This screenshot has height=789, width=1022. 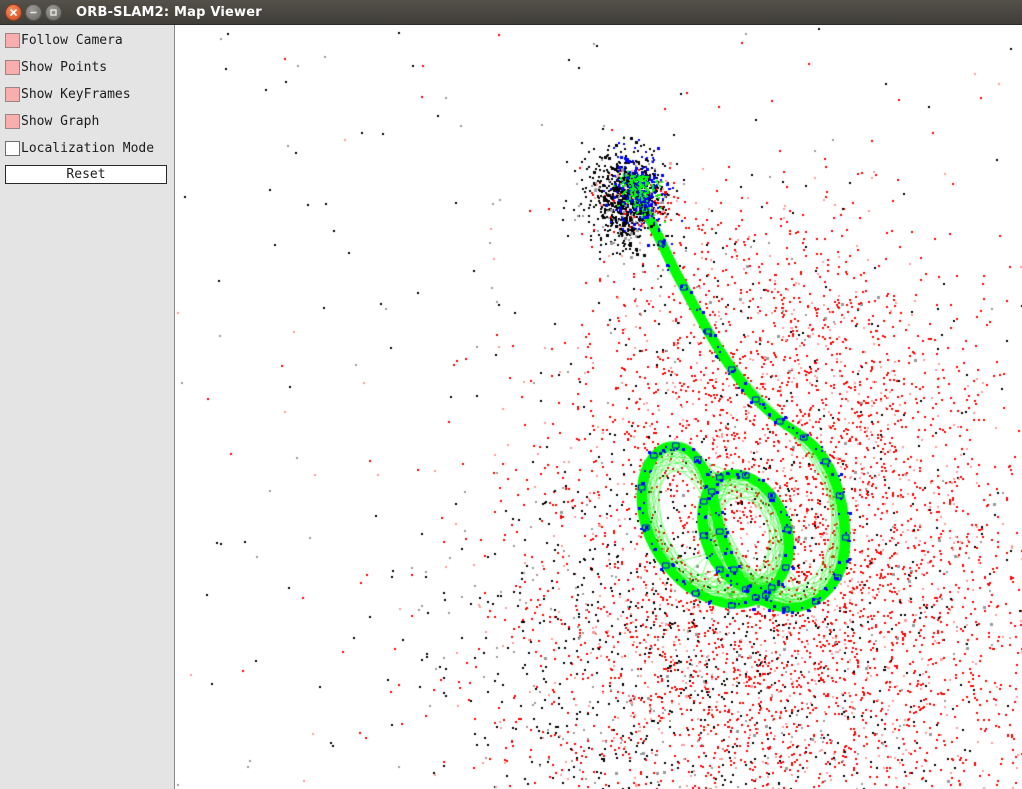 I want to click on close-icon, so click(x=13, y=12).